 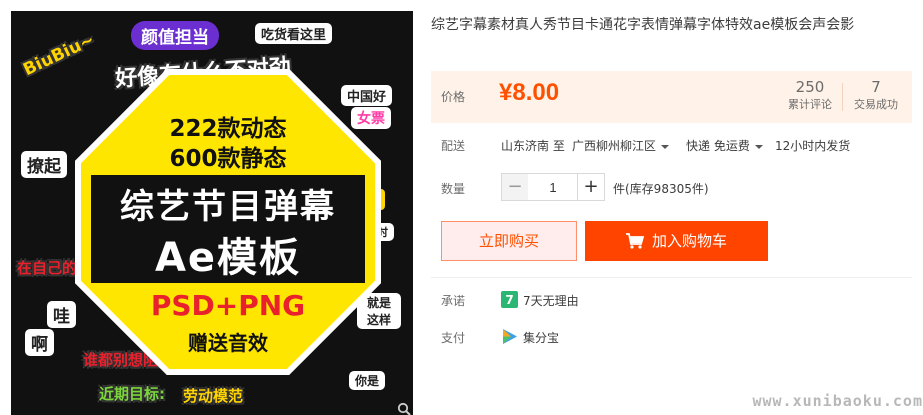 I want to click on reviews-count: 250, so click(x=810, y=87).